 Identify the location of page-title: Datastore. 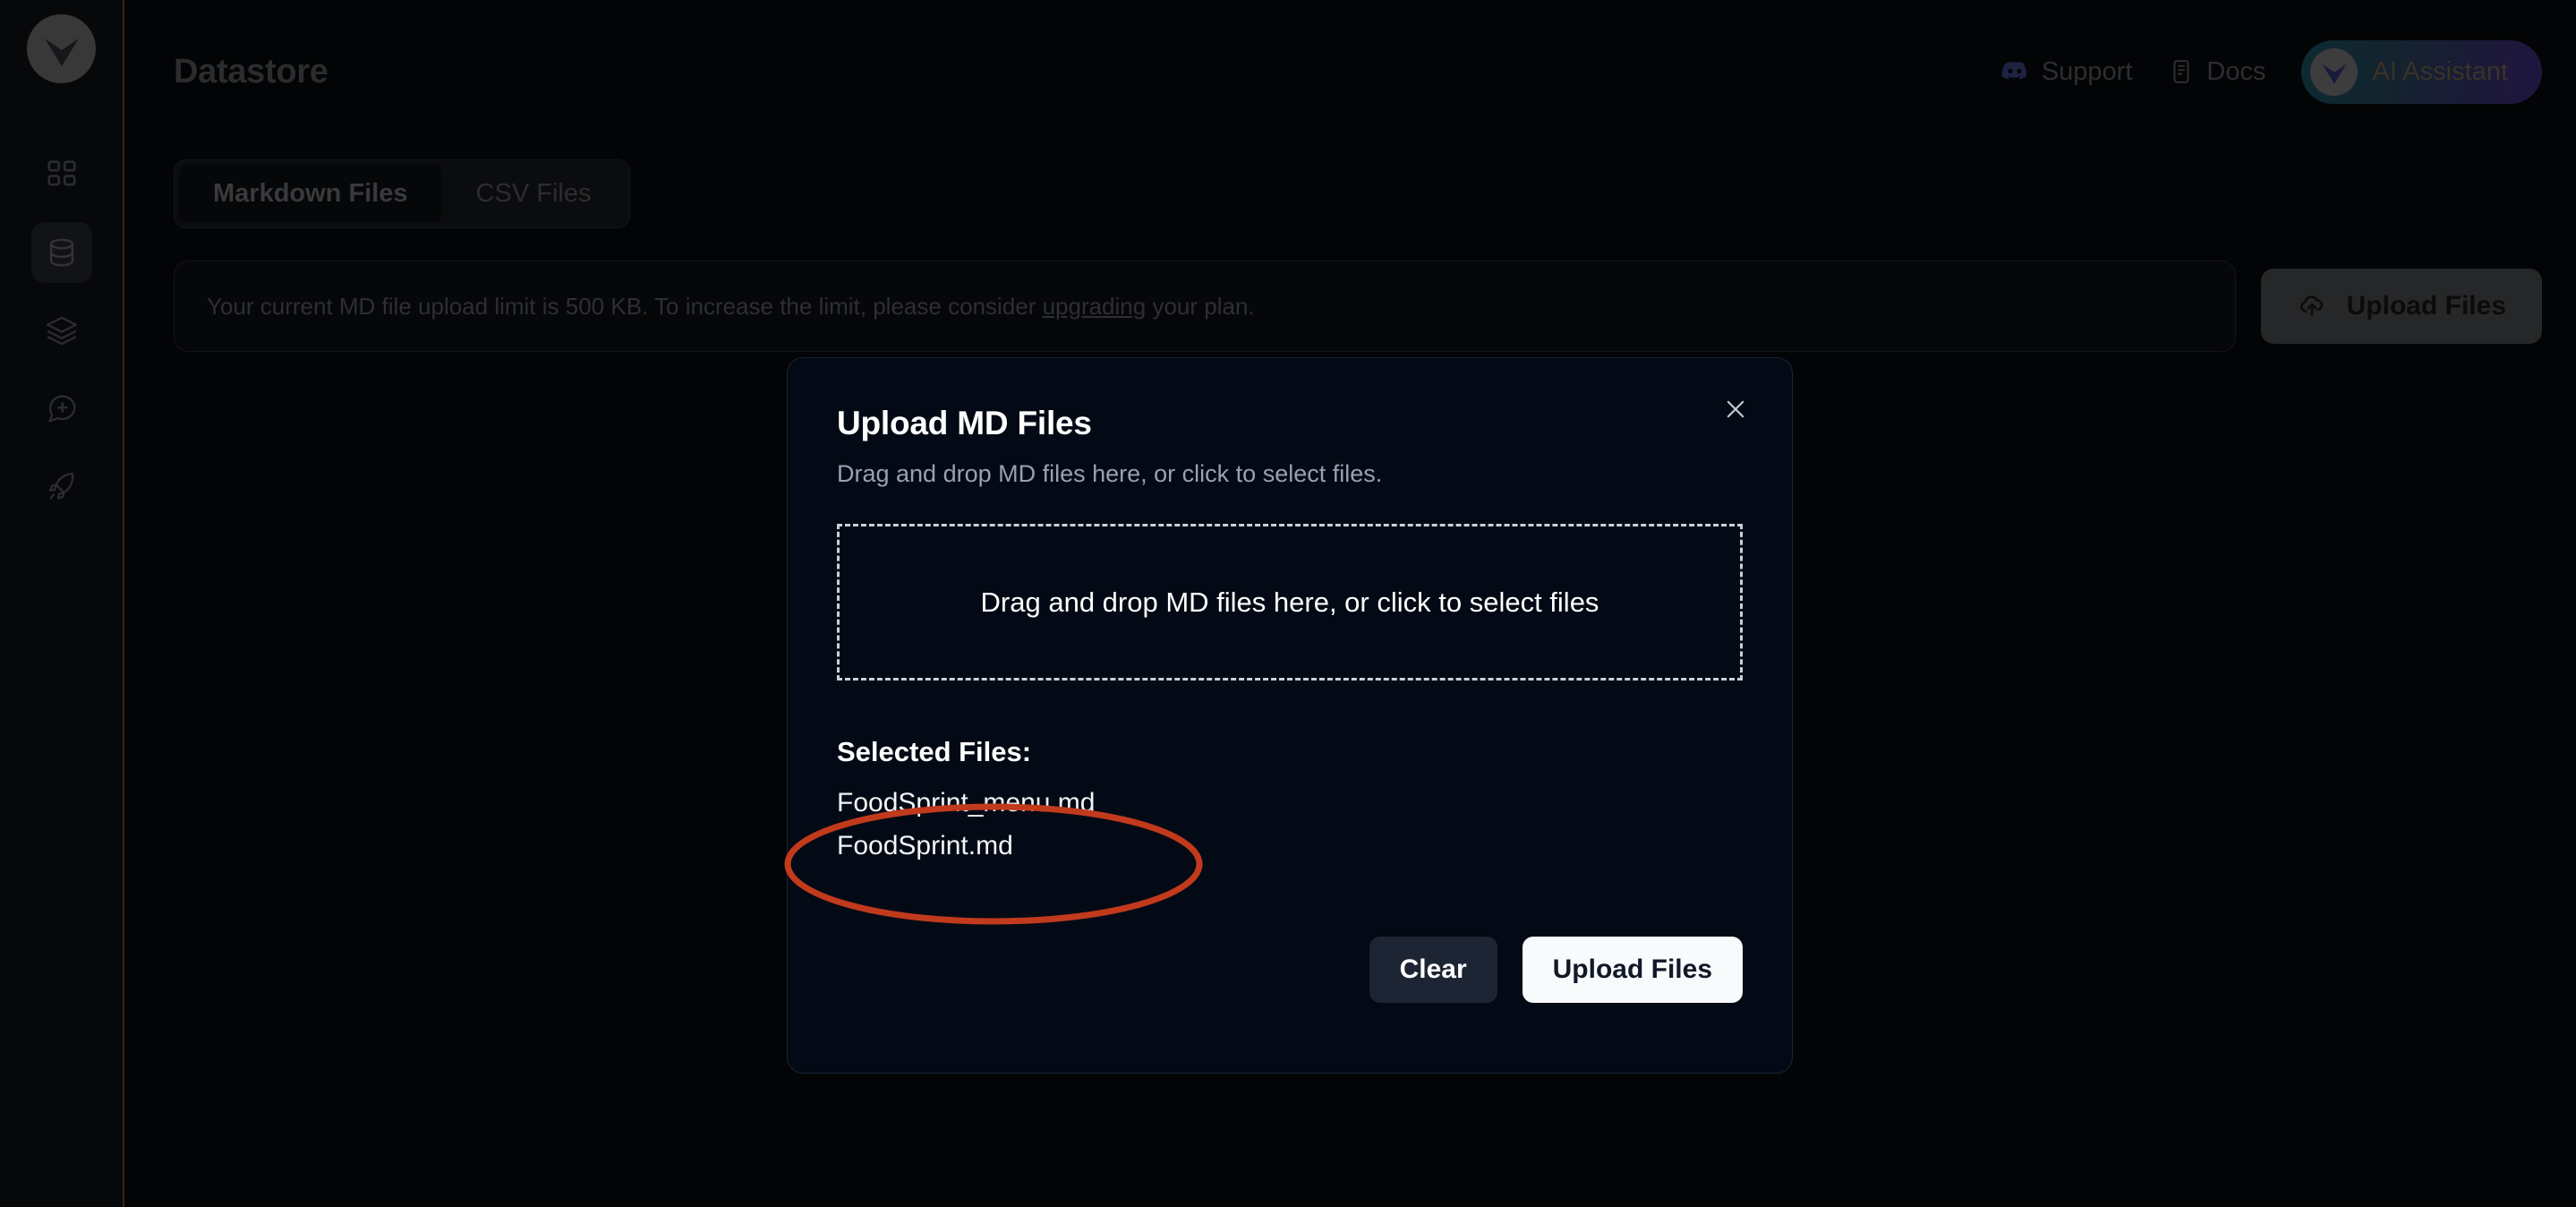
(251, 71).